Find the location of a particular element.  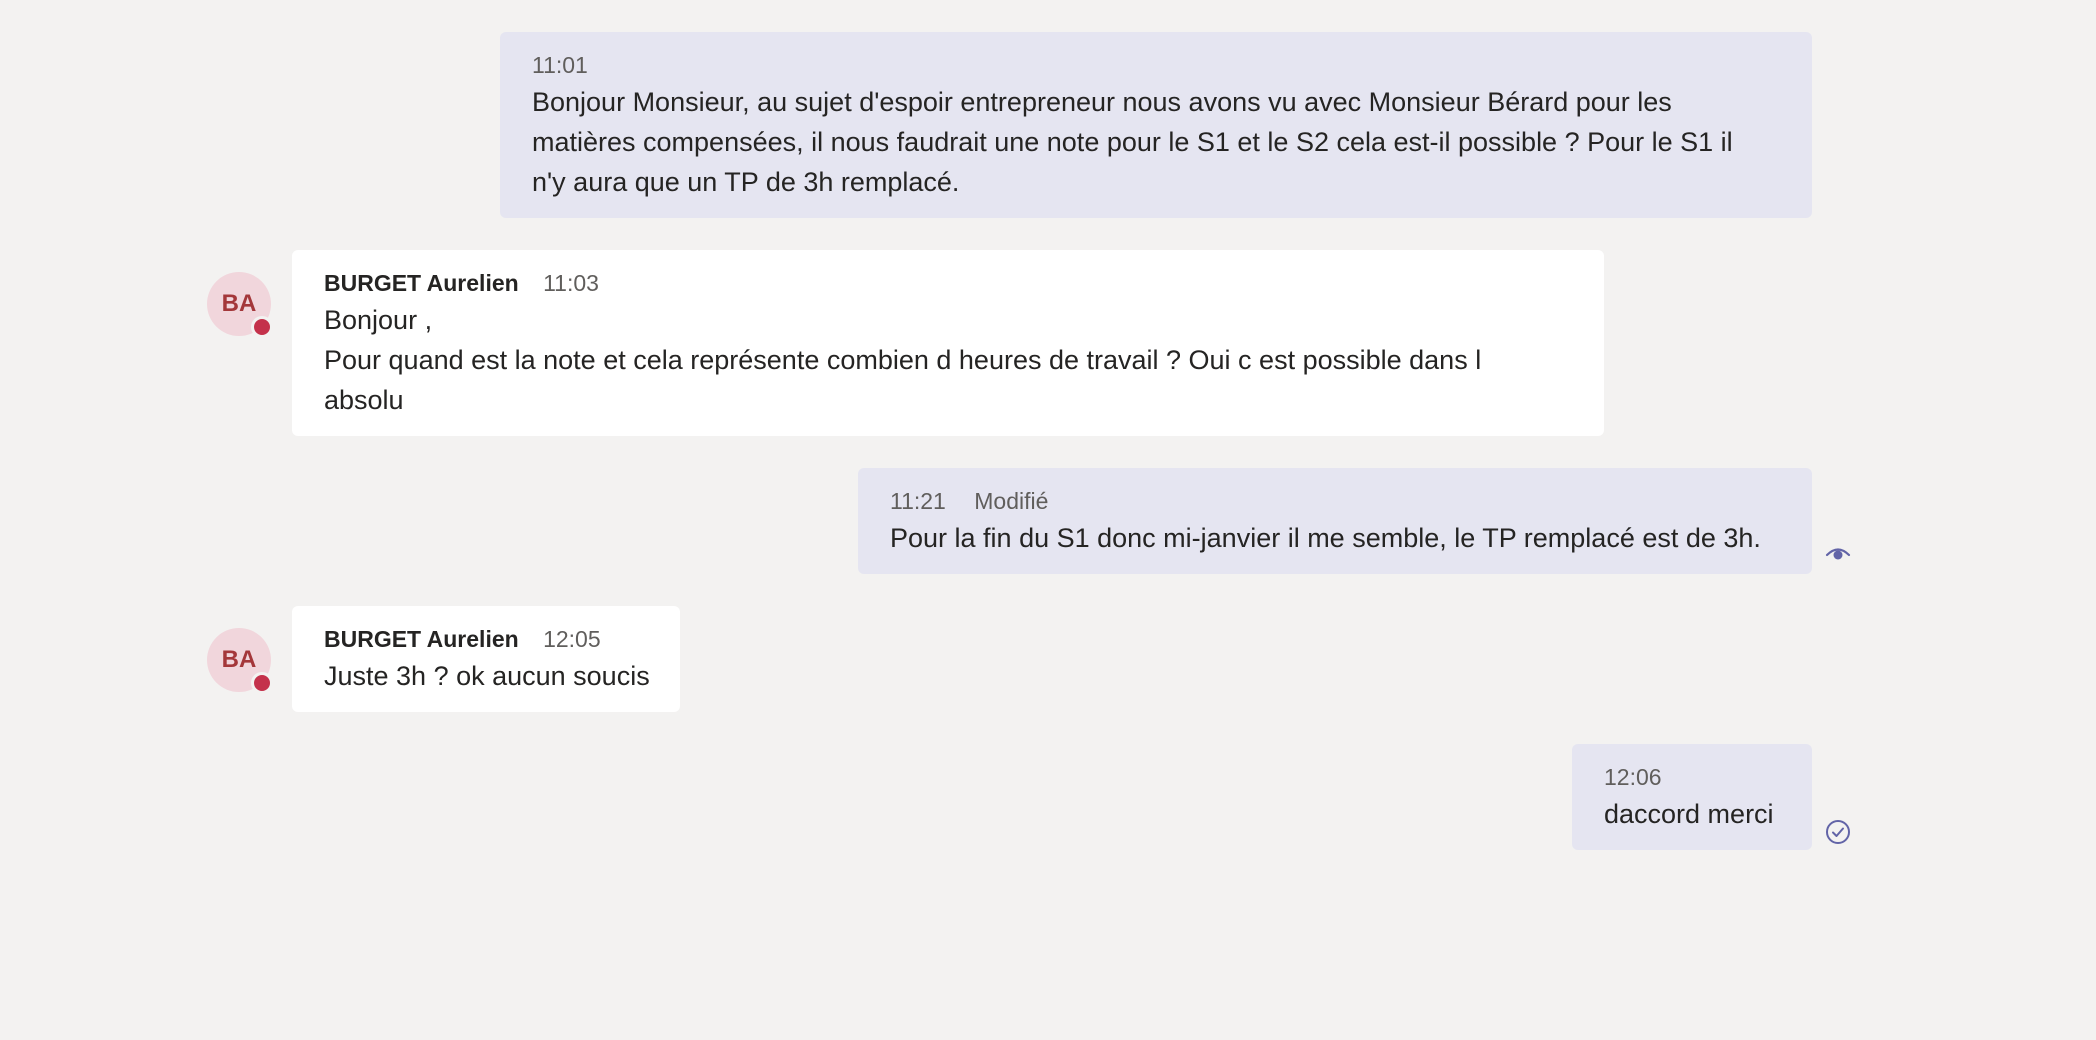

message-line: absolu is located at coordinates (364, 400).